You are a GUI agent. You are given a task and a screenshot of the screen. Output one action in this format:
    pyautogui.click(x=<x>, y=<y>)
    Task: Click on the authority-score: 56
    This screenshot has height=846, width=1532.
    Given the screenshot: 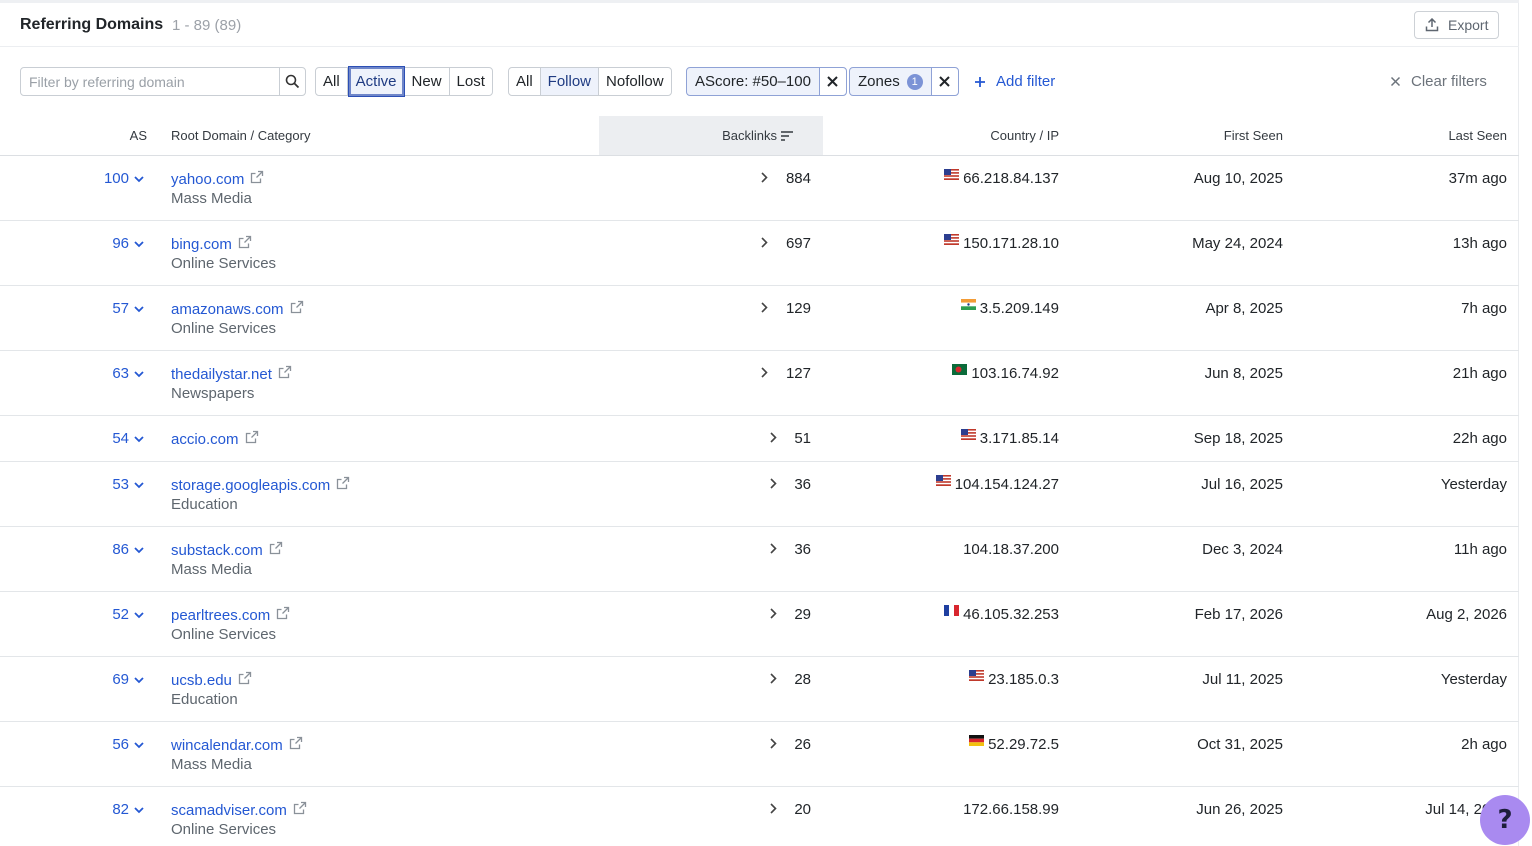 What is the action you would take?
    pyautogui.click(x=128, y=744)
    